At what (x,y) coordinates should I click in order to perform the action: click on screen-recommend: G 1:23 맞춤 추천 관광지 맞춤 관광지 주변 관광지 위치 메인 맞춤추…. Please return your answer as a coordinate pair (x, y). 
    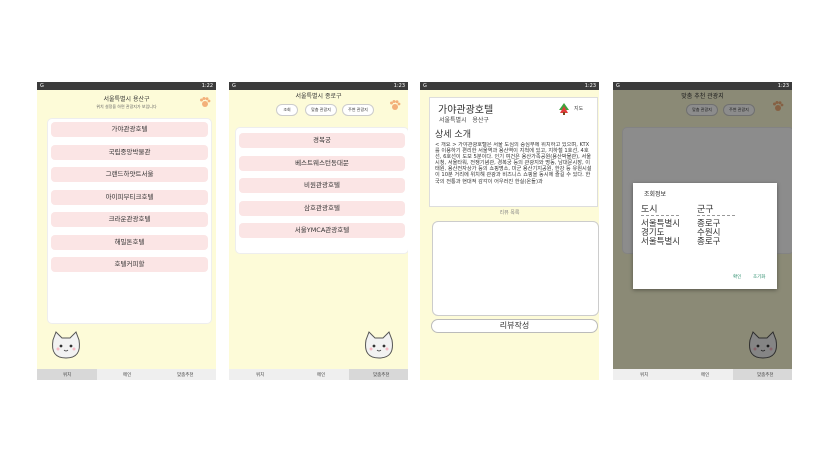
    Looking at the image, I should click on (702, 231).